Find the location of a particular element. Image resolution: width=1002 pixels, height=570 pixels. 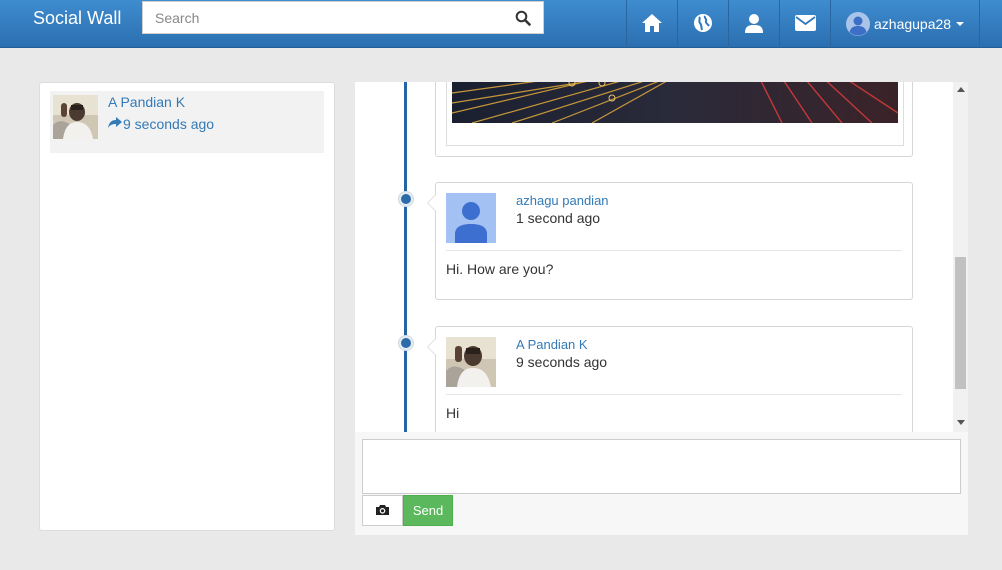

post-image is located at coordinates (675, 114).